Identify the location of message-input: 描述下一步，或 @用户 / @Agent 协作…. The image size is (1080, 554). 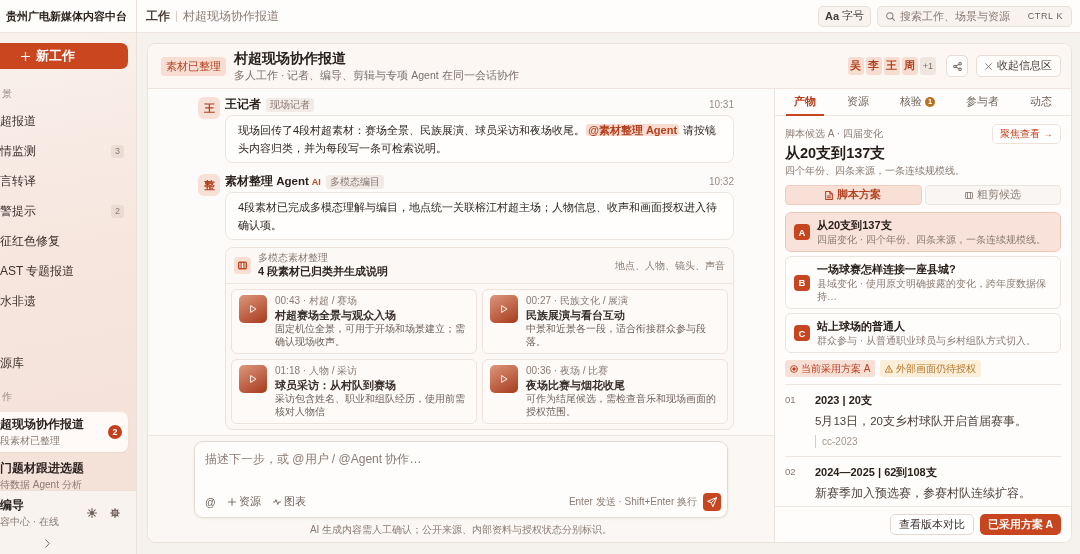
(461, 466).